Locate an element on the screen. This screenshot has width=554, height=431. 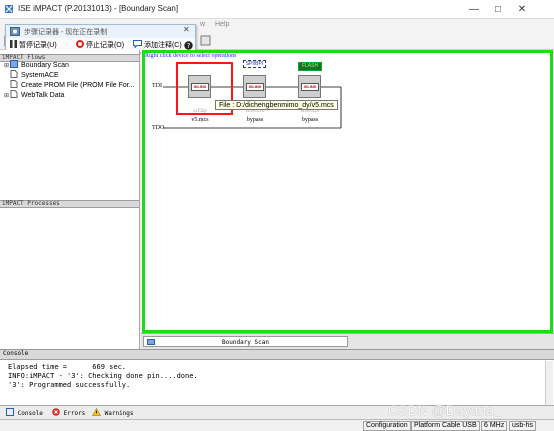
status-speed: 6 MHz is located at coordinates (494, 426).